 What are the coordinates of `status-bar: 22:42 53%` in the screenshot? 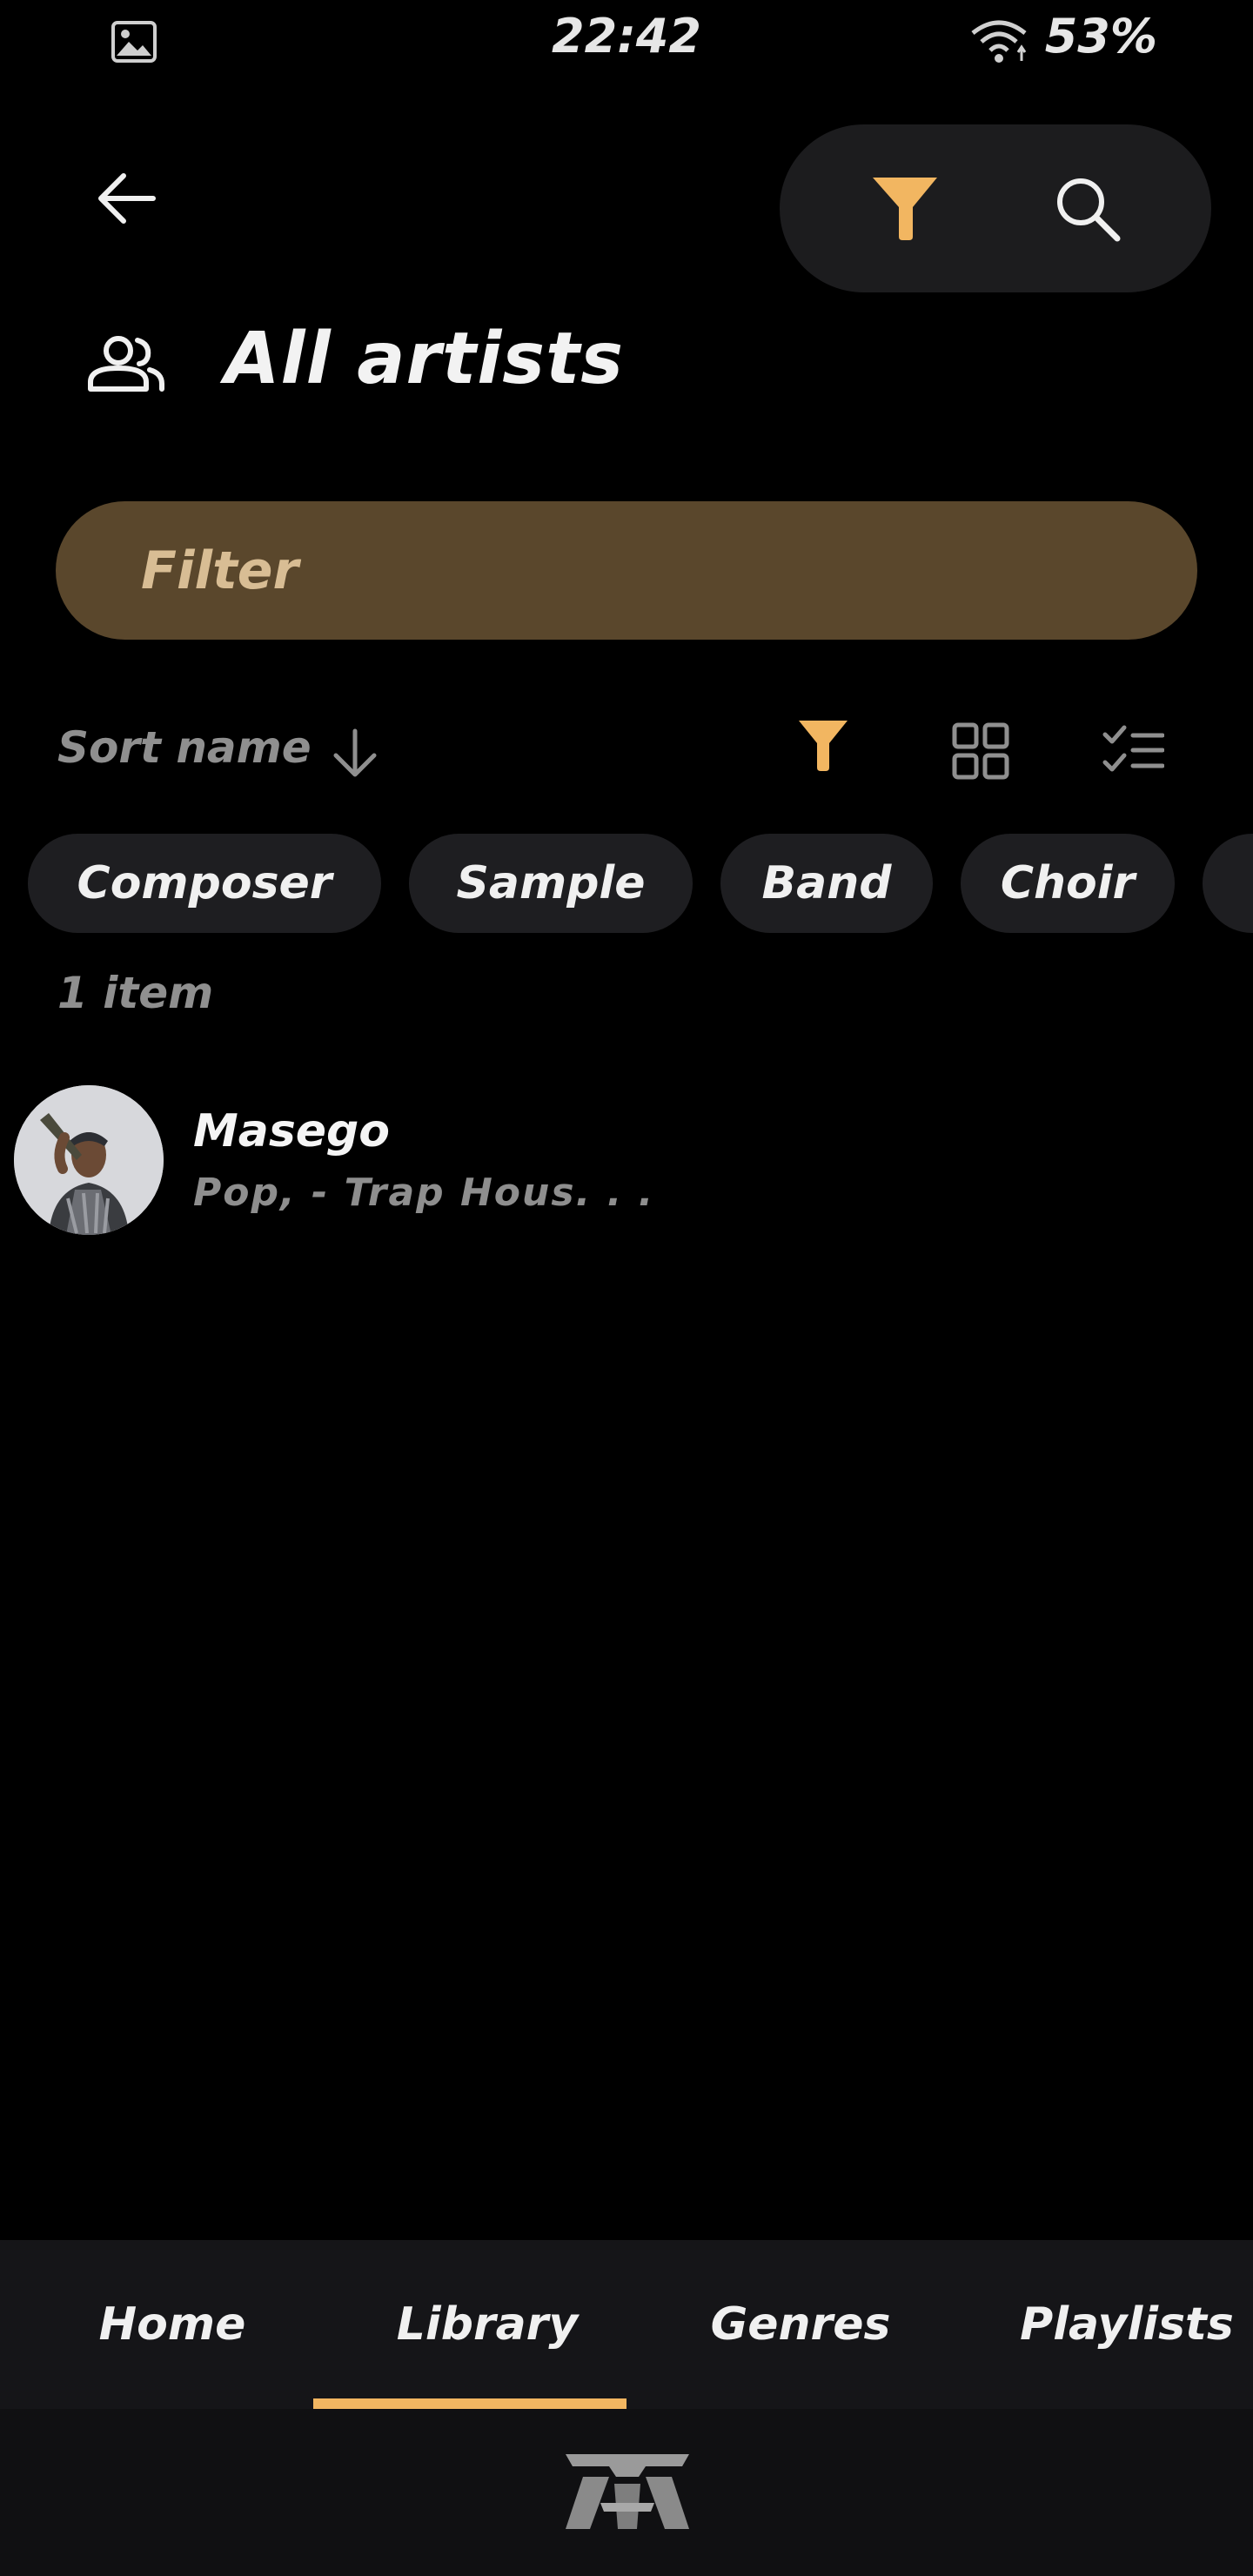 It's located at (626, 42).